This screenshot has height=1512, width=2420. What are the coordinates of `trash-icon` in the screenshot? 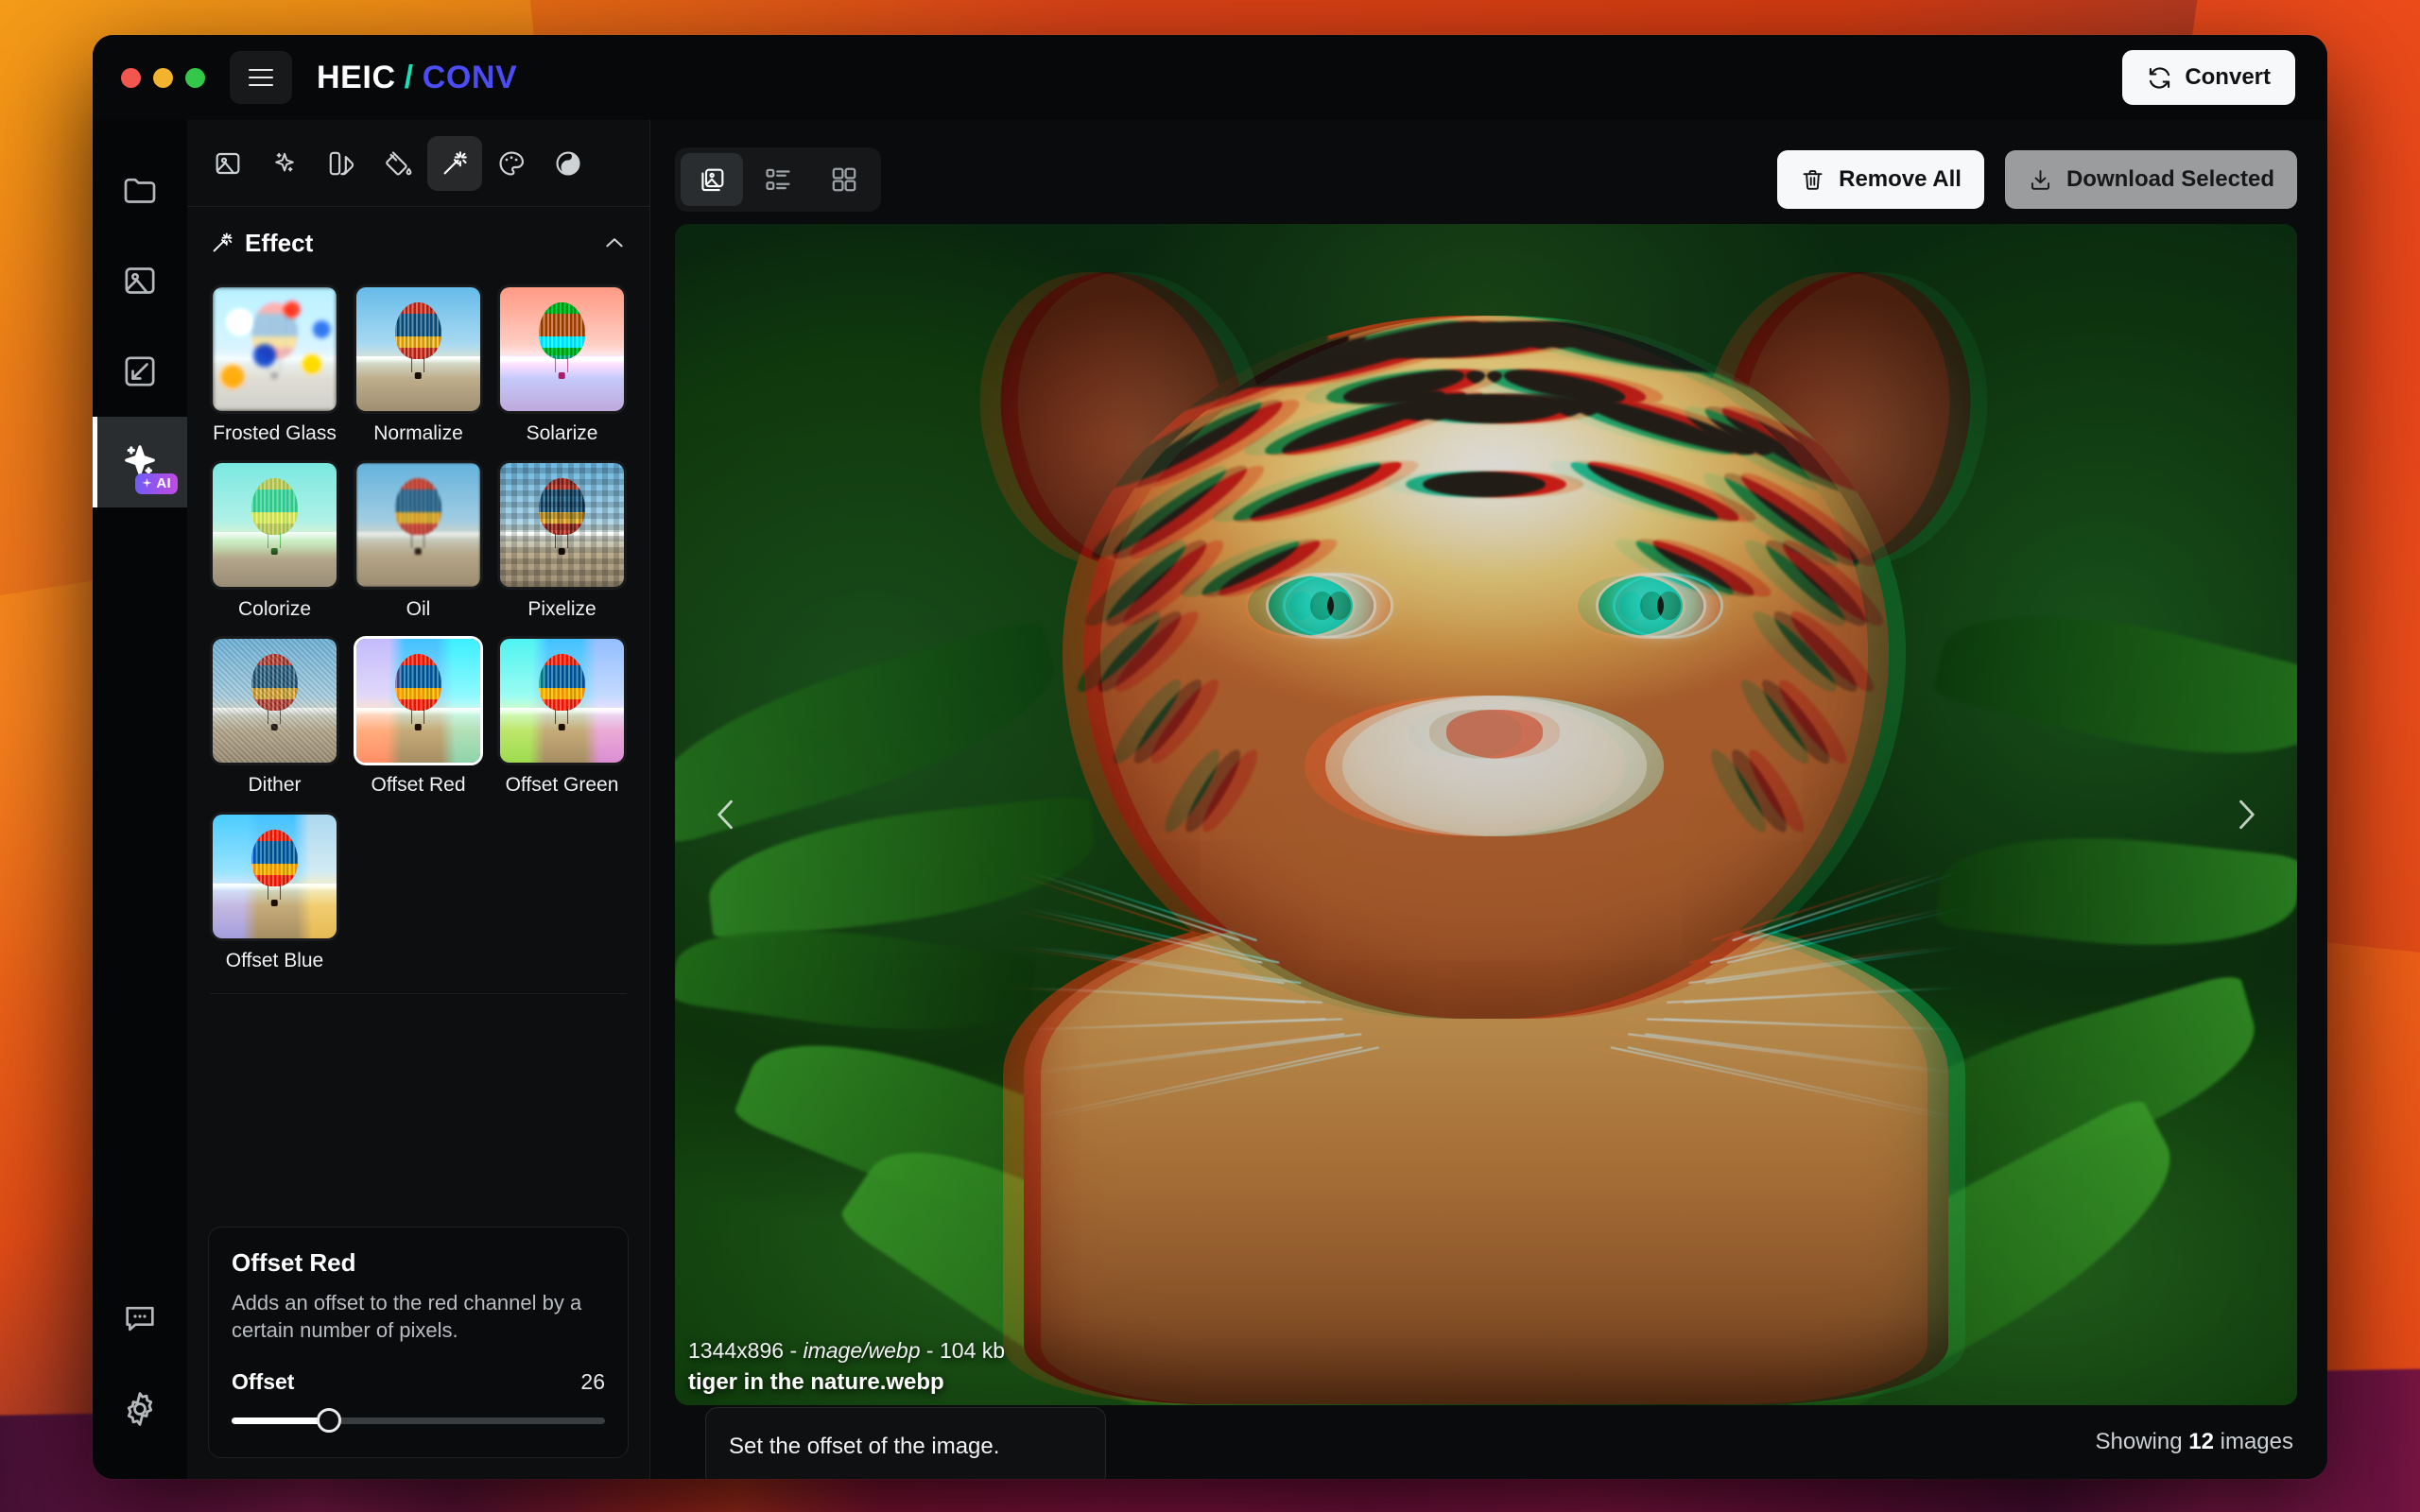 It's located at (1812, 180).